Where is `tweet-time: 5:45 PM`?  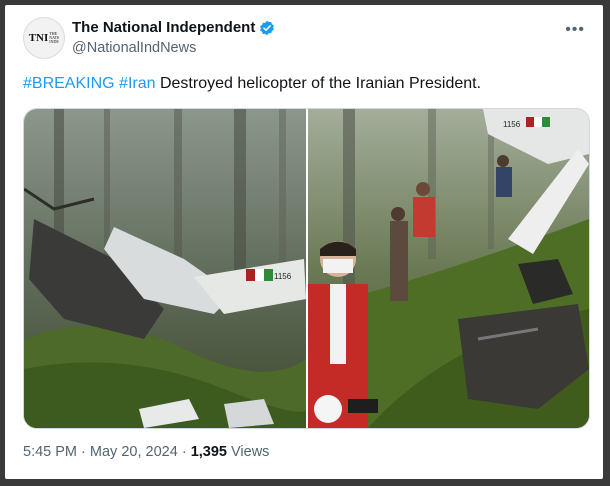
tweet-time: 5:45 PM is located at coordinates (50, 452).